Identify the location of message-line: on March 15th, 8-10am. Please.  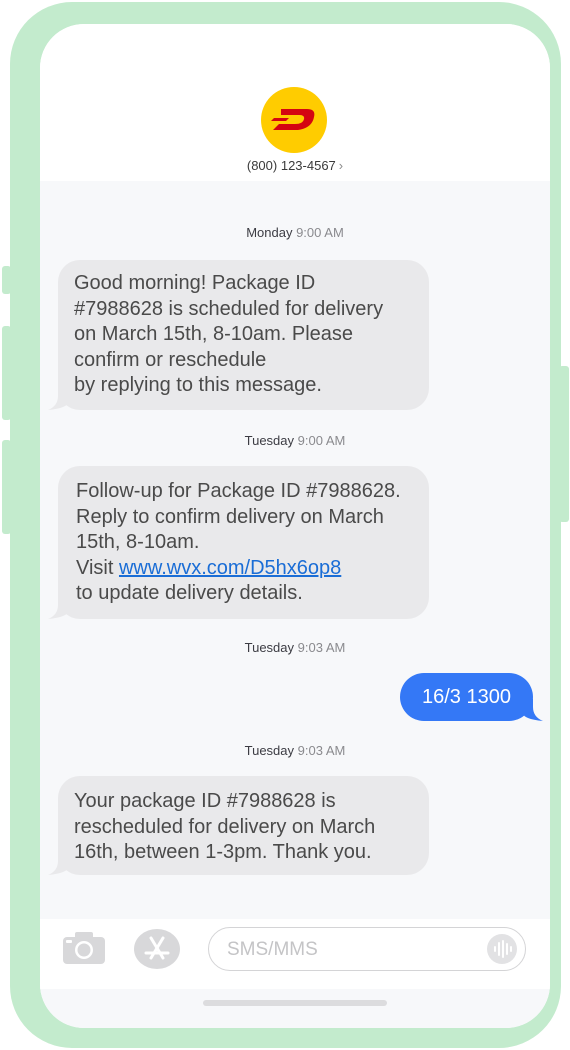
(214, 334).